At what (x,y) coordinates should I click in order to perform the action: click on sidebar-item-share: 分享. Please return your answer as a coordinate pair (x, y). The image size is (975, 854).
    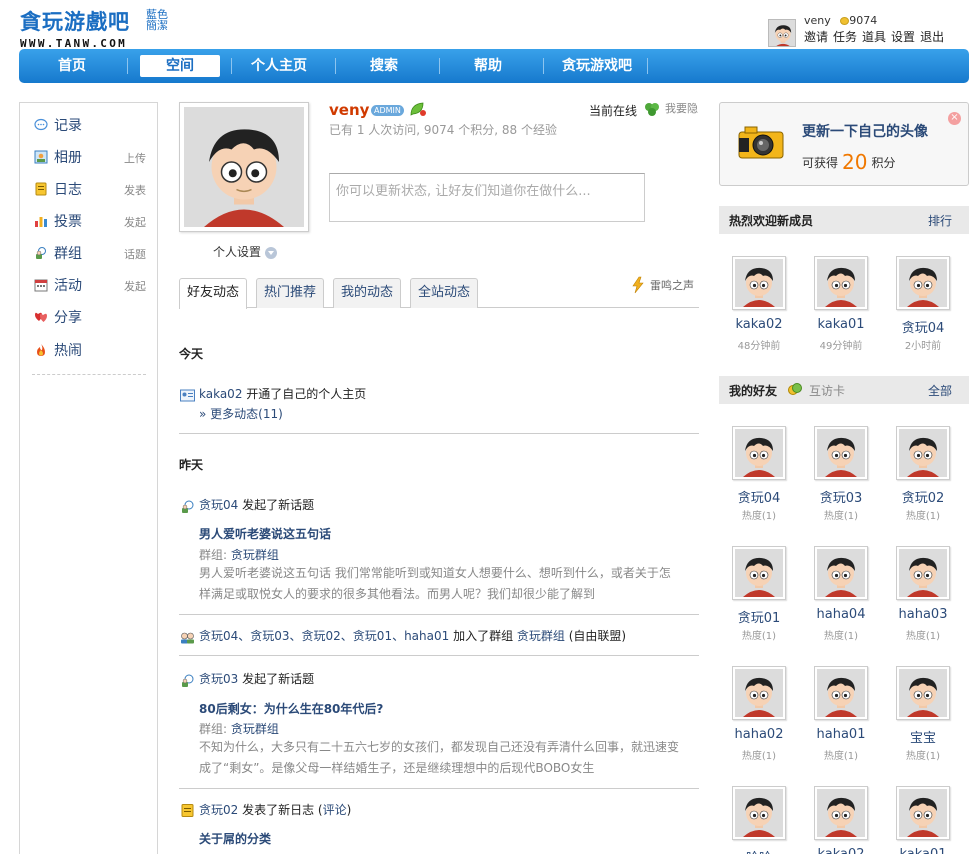
    Looking at the image, I should click on (90, 317).